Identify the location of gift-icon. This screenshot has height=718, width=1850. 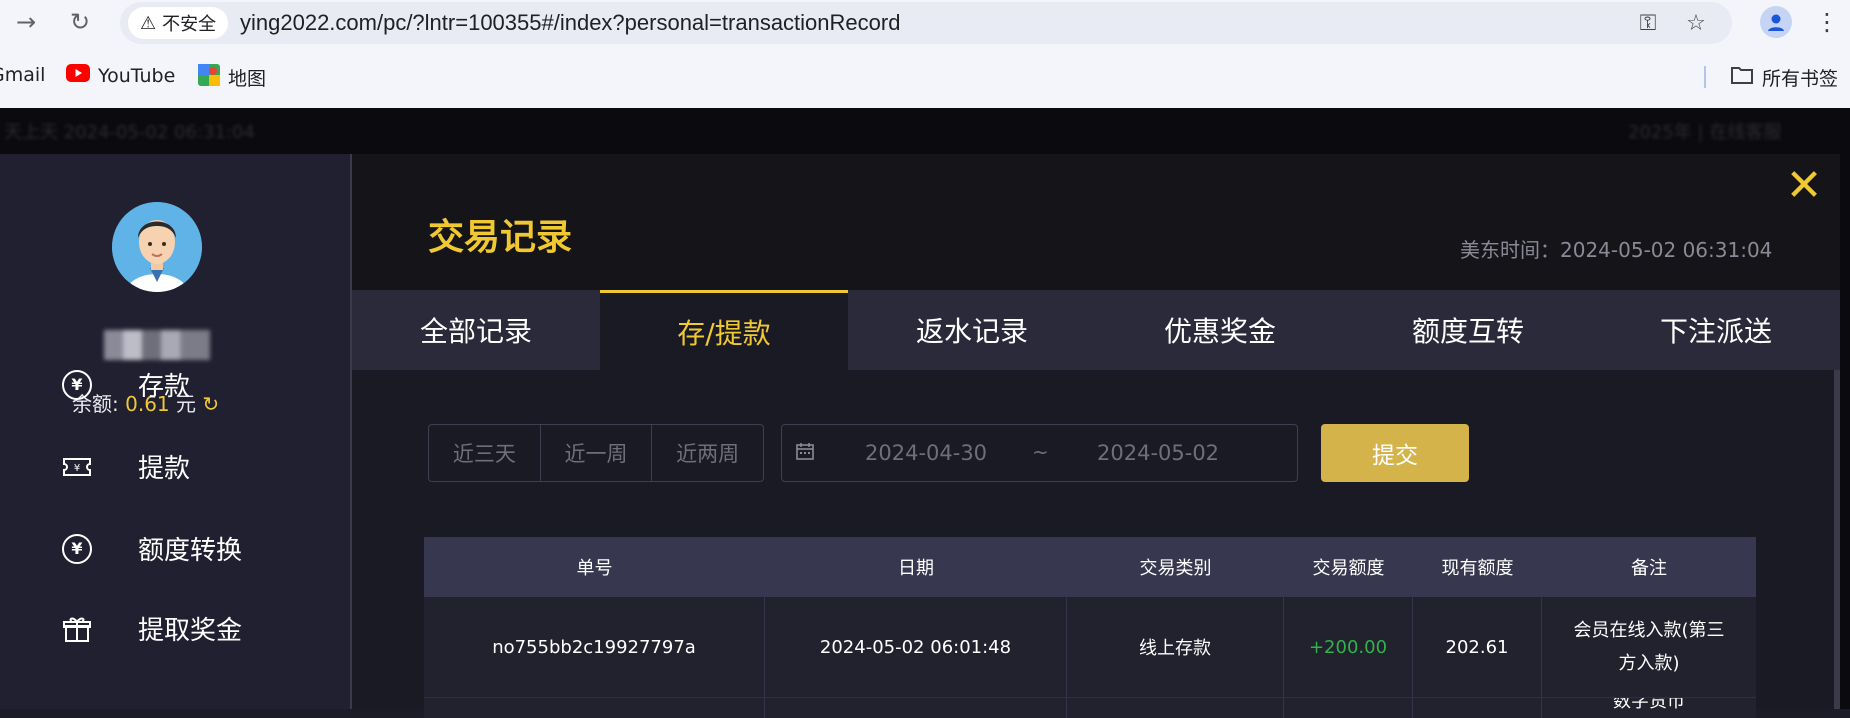
(77, 629).